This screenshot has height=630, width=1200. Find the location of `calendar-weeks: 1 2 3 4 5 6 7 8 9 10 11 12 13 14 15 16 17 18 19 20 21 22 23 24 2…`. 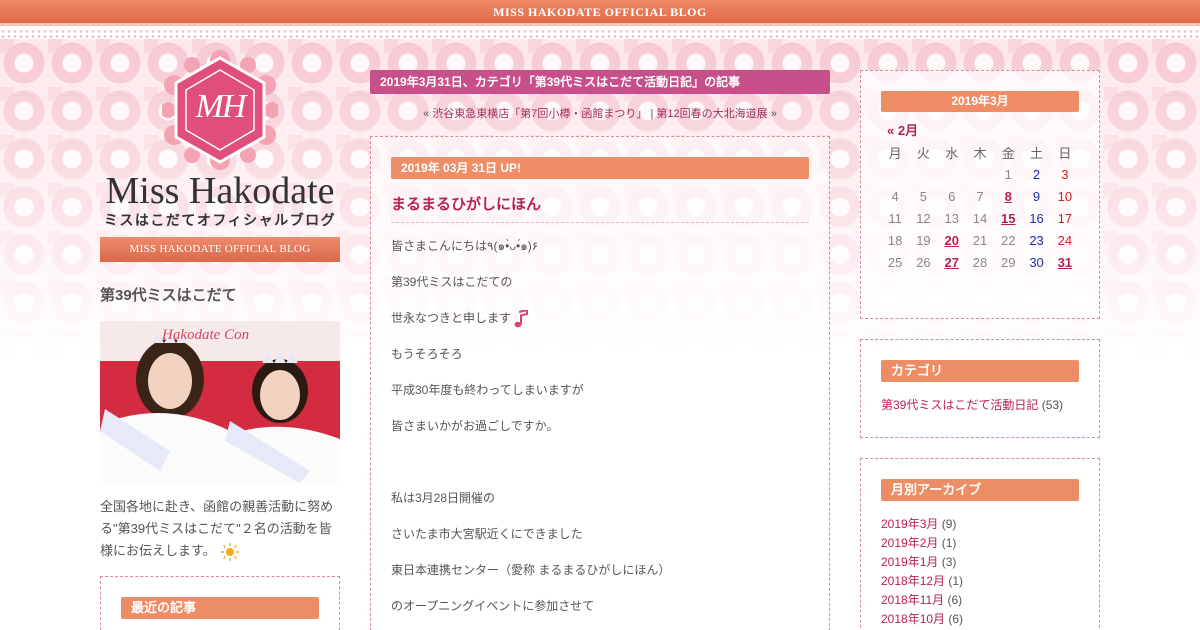

calendar-weeks: 1 2 3 4 5 6 7 8 9 10 11 12 13 14 15 16 17 18 19 20 21 22 23 24 2… is located at coordinates (980, 218).